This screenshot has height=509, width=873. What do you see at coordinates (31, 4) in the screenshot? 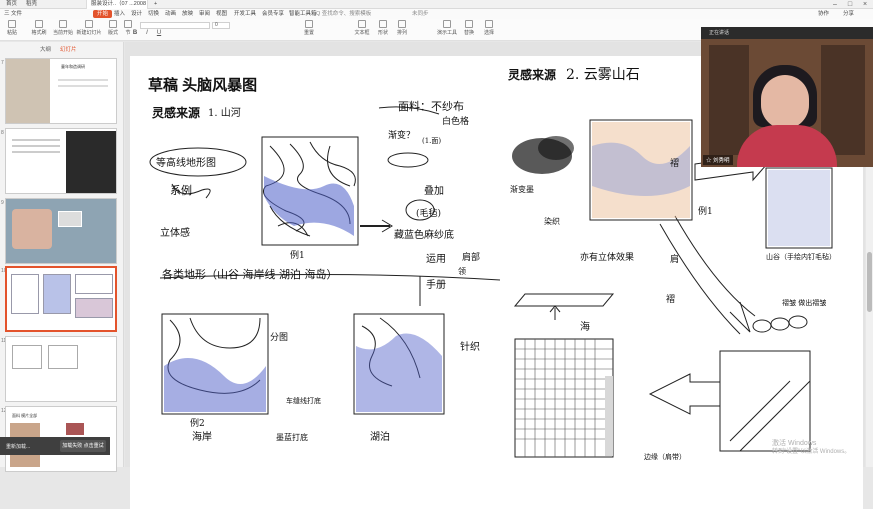
I see `tab-docer: 稻壳` at bounding box center [31, 4].